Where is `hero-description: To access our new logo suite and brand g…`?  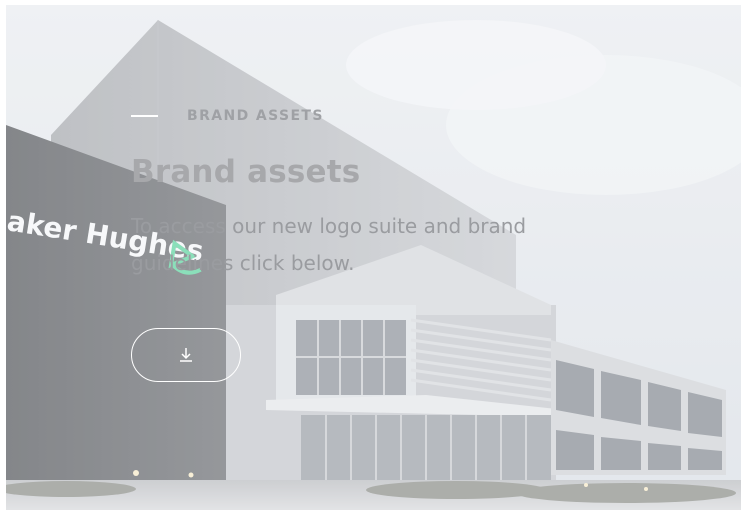 hero-description: To access our new logo suite and brand g… is located at coordinates (329, 244).